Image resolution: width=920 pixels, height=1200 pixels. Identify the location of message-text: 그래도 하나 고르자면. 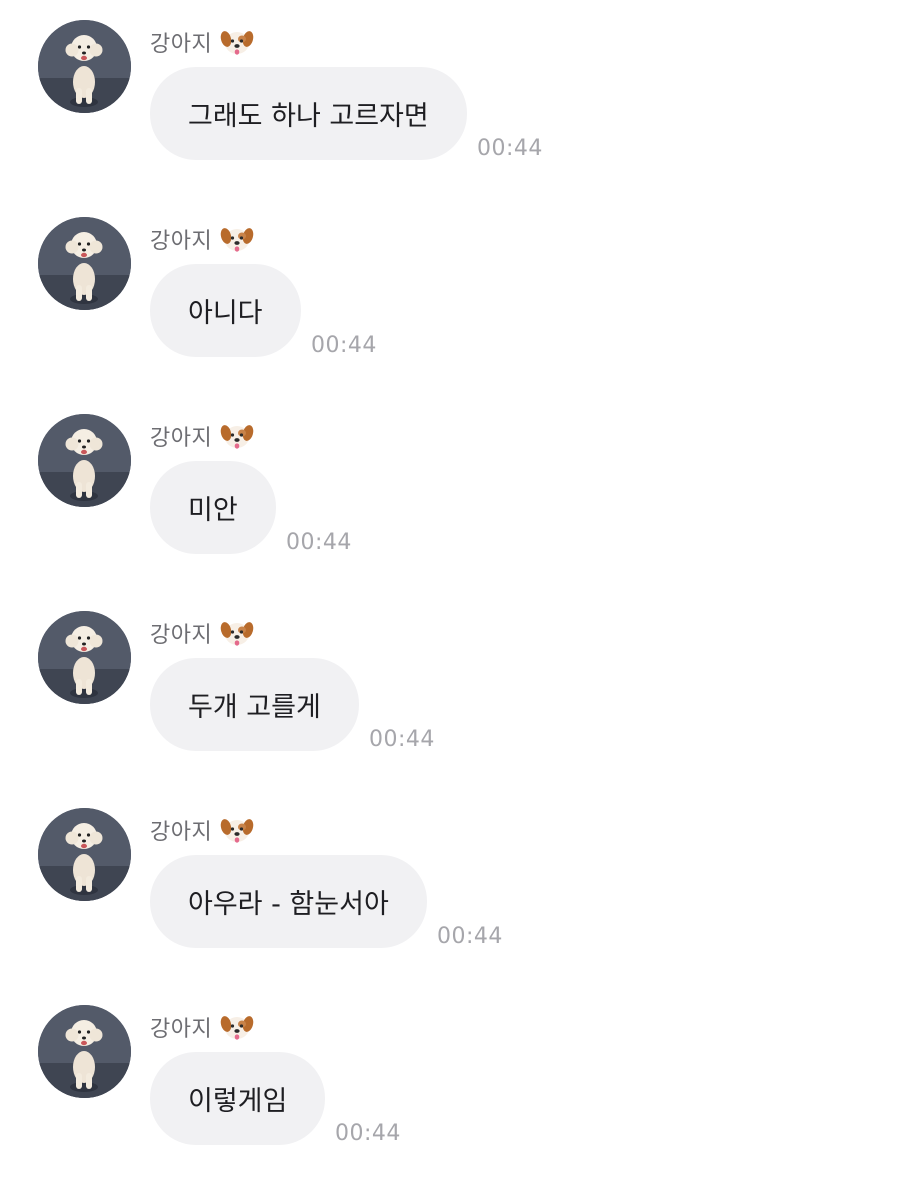
(308, 116).